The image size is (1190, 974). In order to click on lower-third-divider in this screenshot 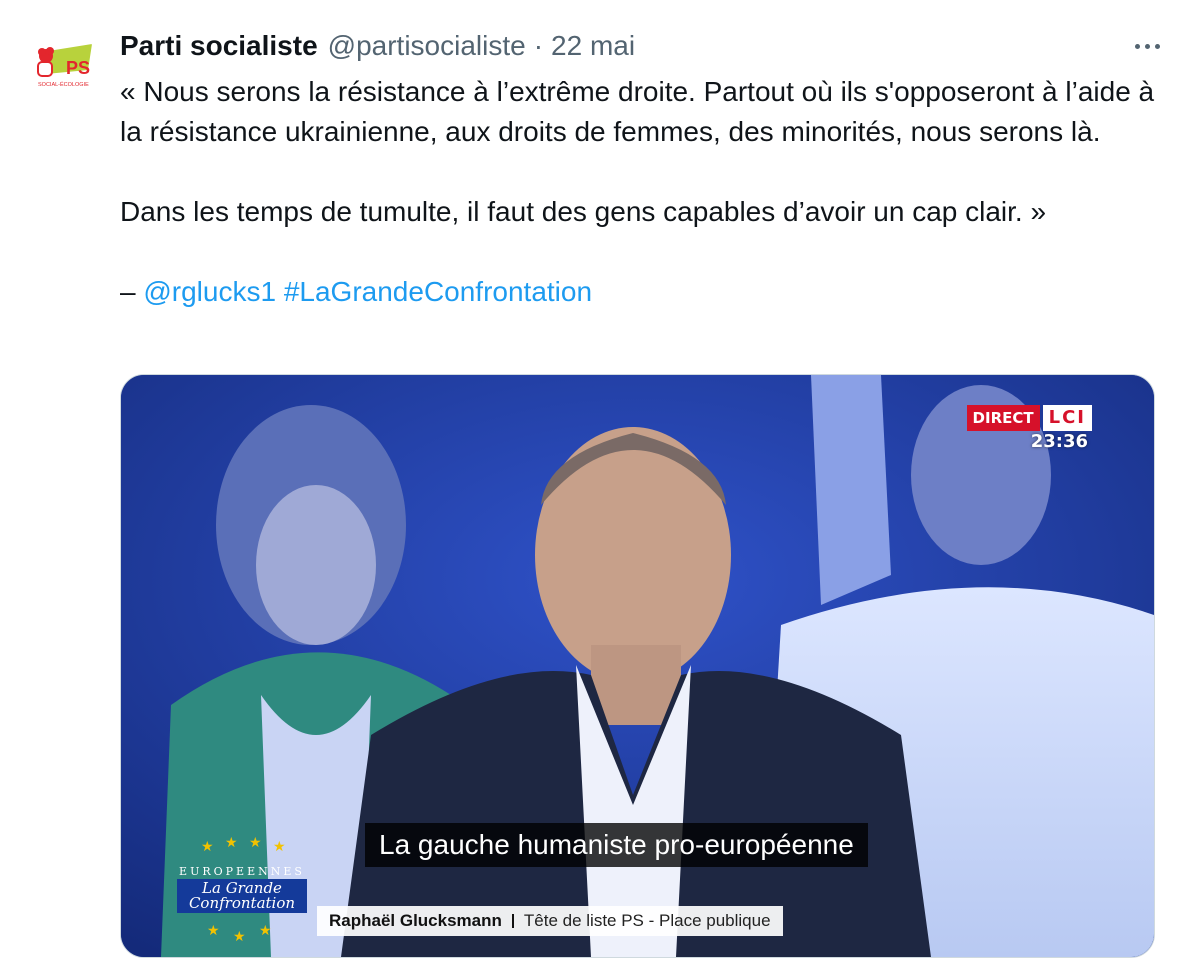, I will do `click(512, 921)`.